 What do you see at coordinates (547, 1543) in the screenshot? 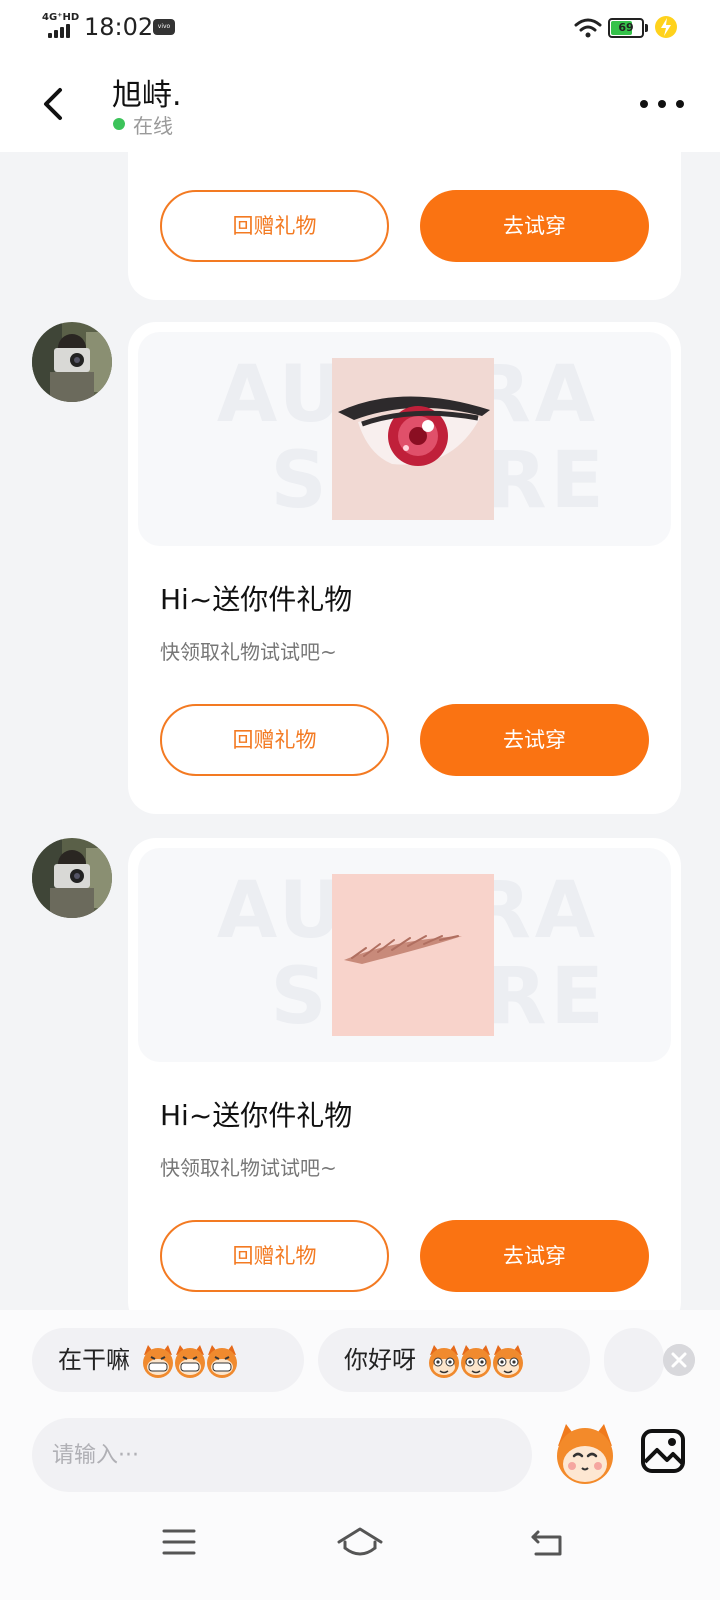
I see `back-nav-icon` at bounding box center [547, 1543].